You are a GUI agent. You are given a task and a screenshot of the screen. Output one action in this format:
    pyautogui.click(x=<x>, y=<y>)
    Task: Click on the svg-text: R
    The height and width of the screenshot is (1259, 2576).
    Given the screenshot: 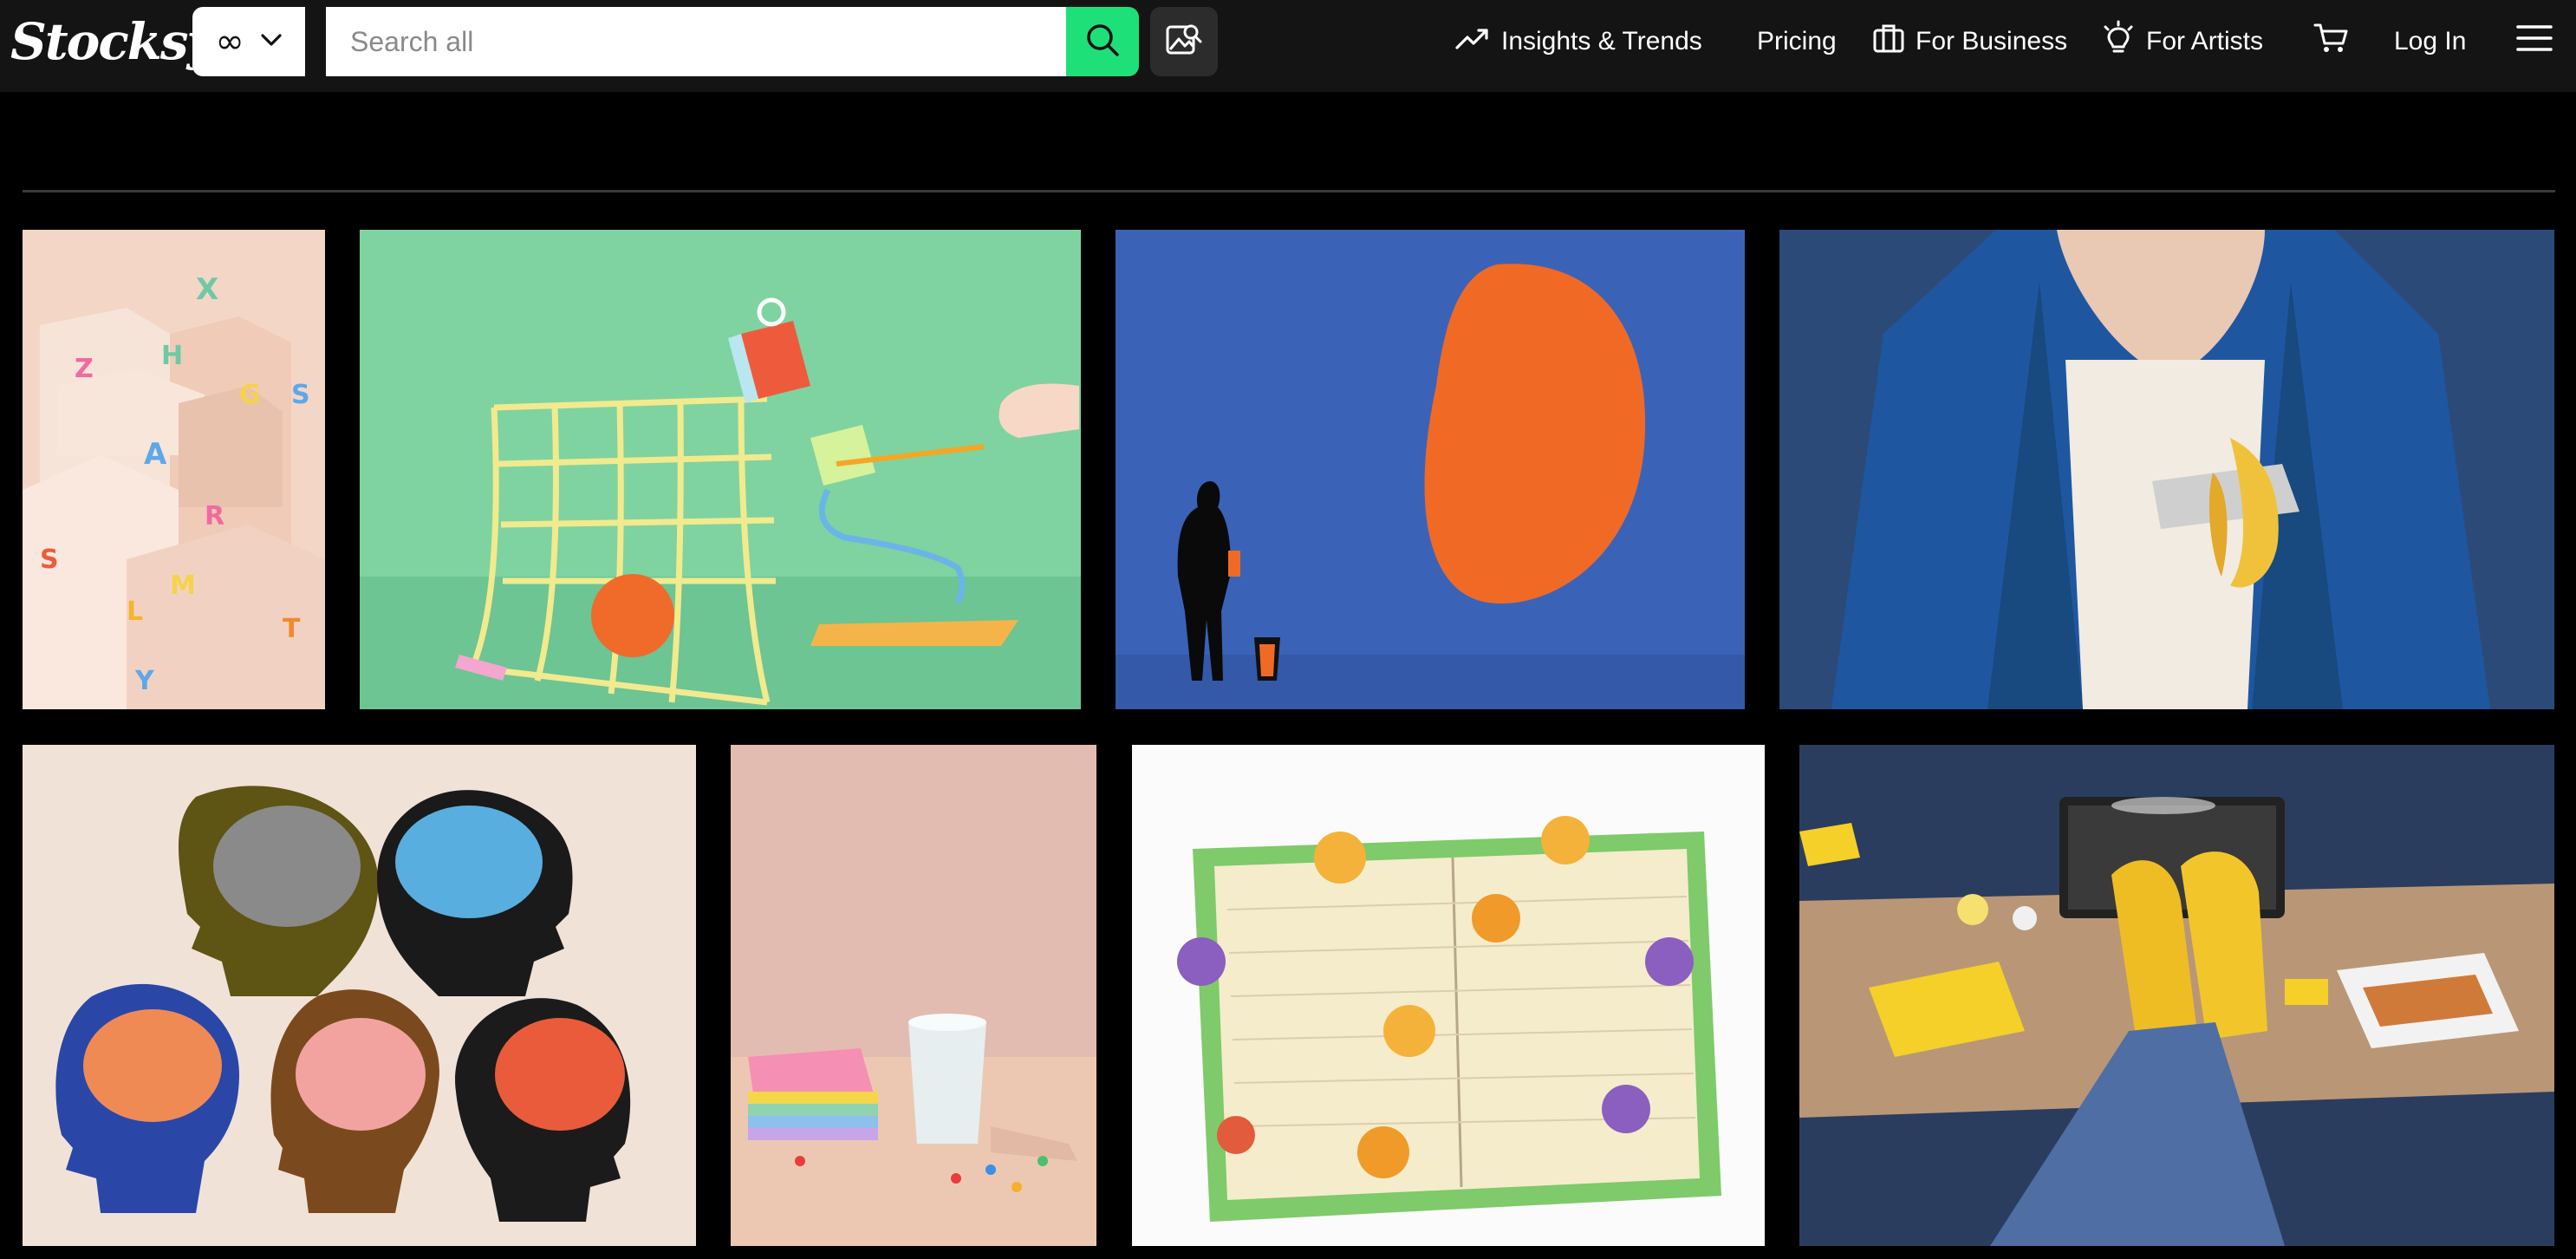 What is the action you would take?
    pyautogui.click(x=214, y=516)
    